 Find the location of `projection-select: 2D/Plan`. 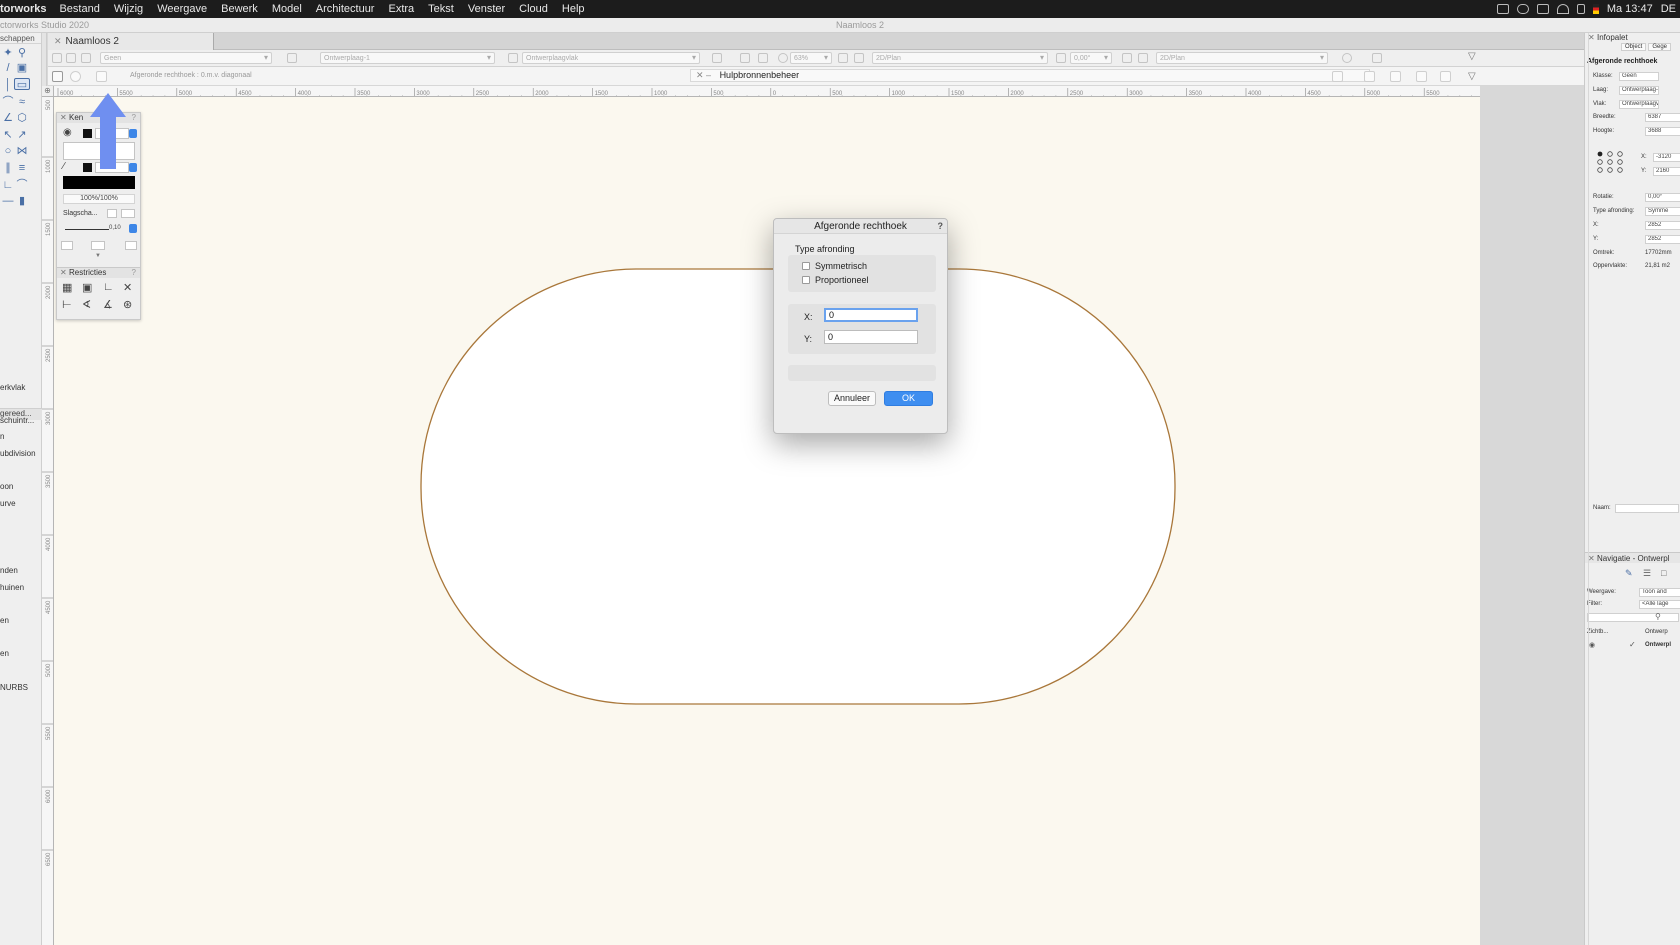

projection-select: 2D/Plan is located at coordinates (1242, 58).